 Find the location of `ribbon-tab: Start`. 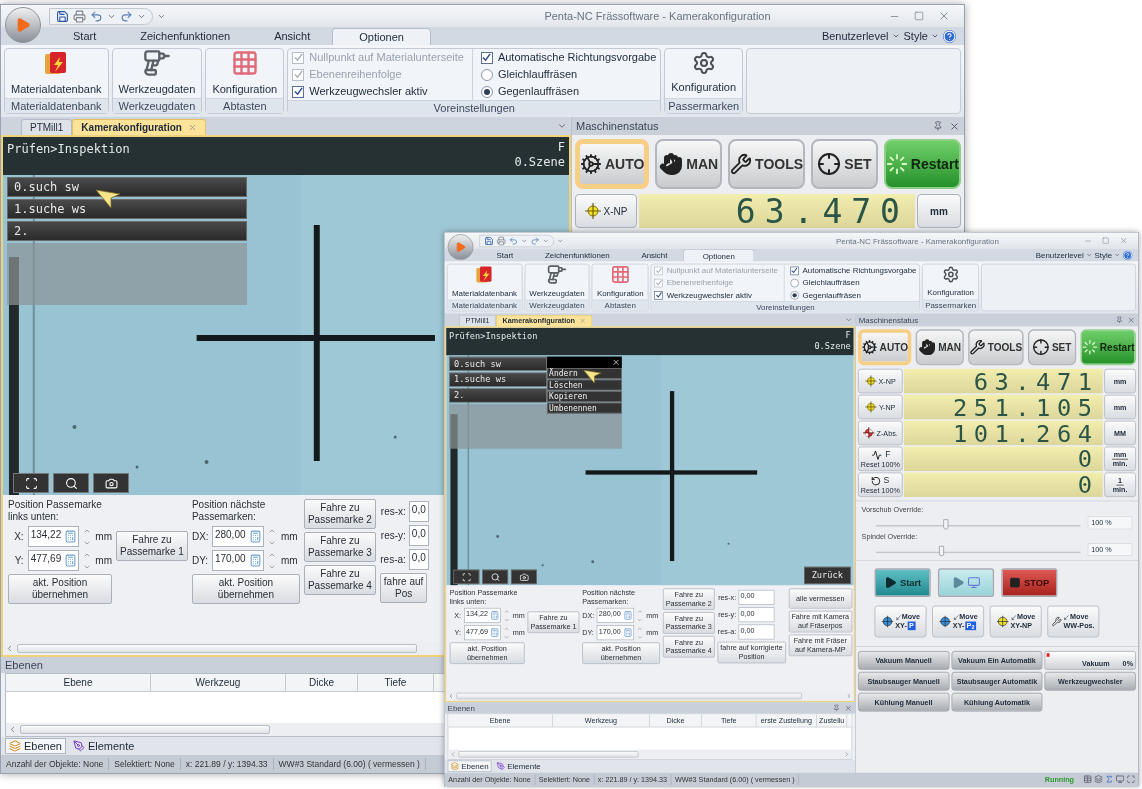

ribbon-tab: Start is located at coordinates (85, 36).